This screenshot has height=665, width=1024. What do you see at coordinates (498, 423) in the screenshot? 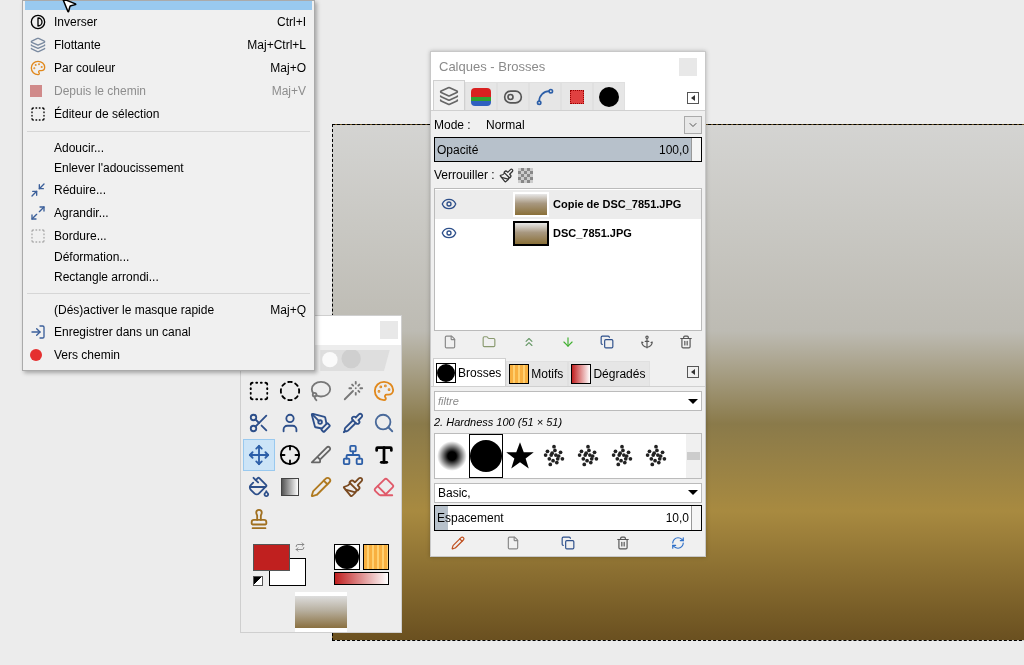
I see `brush-name: 2. Hardness 100 (51 × 51)` at bounding box center [498, 423].